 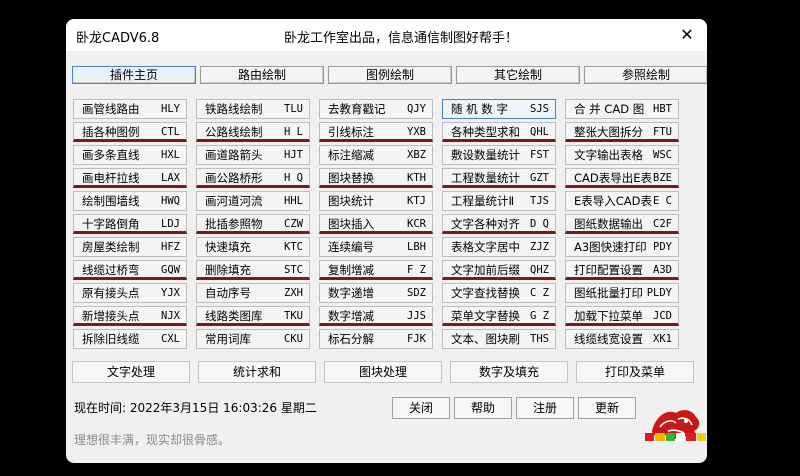 I want to click on command-button: 表格文字居中 ZJZ, so click(x=499, y=247).